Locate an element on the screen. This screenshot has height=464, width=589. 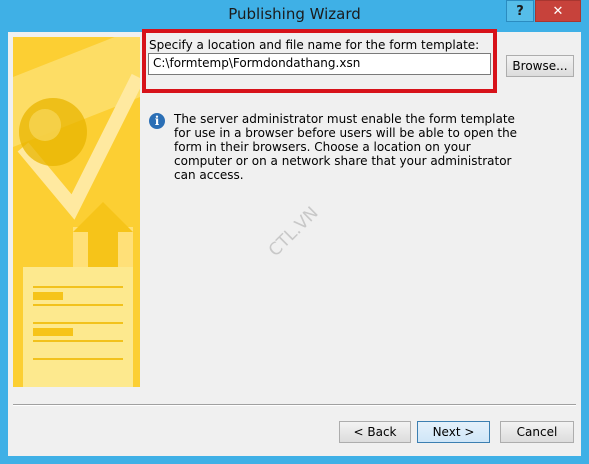
location-input: C:\formtemp\Formdondathang.xsn is located at coordinates (319, 64).